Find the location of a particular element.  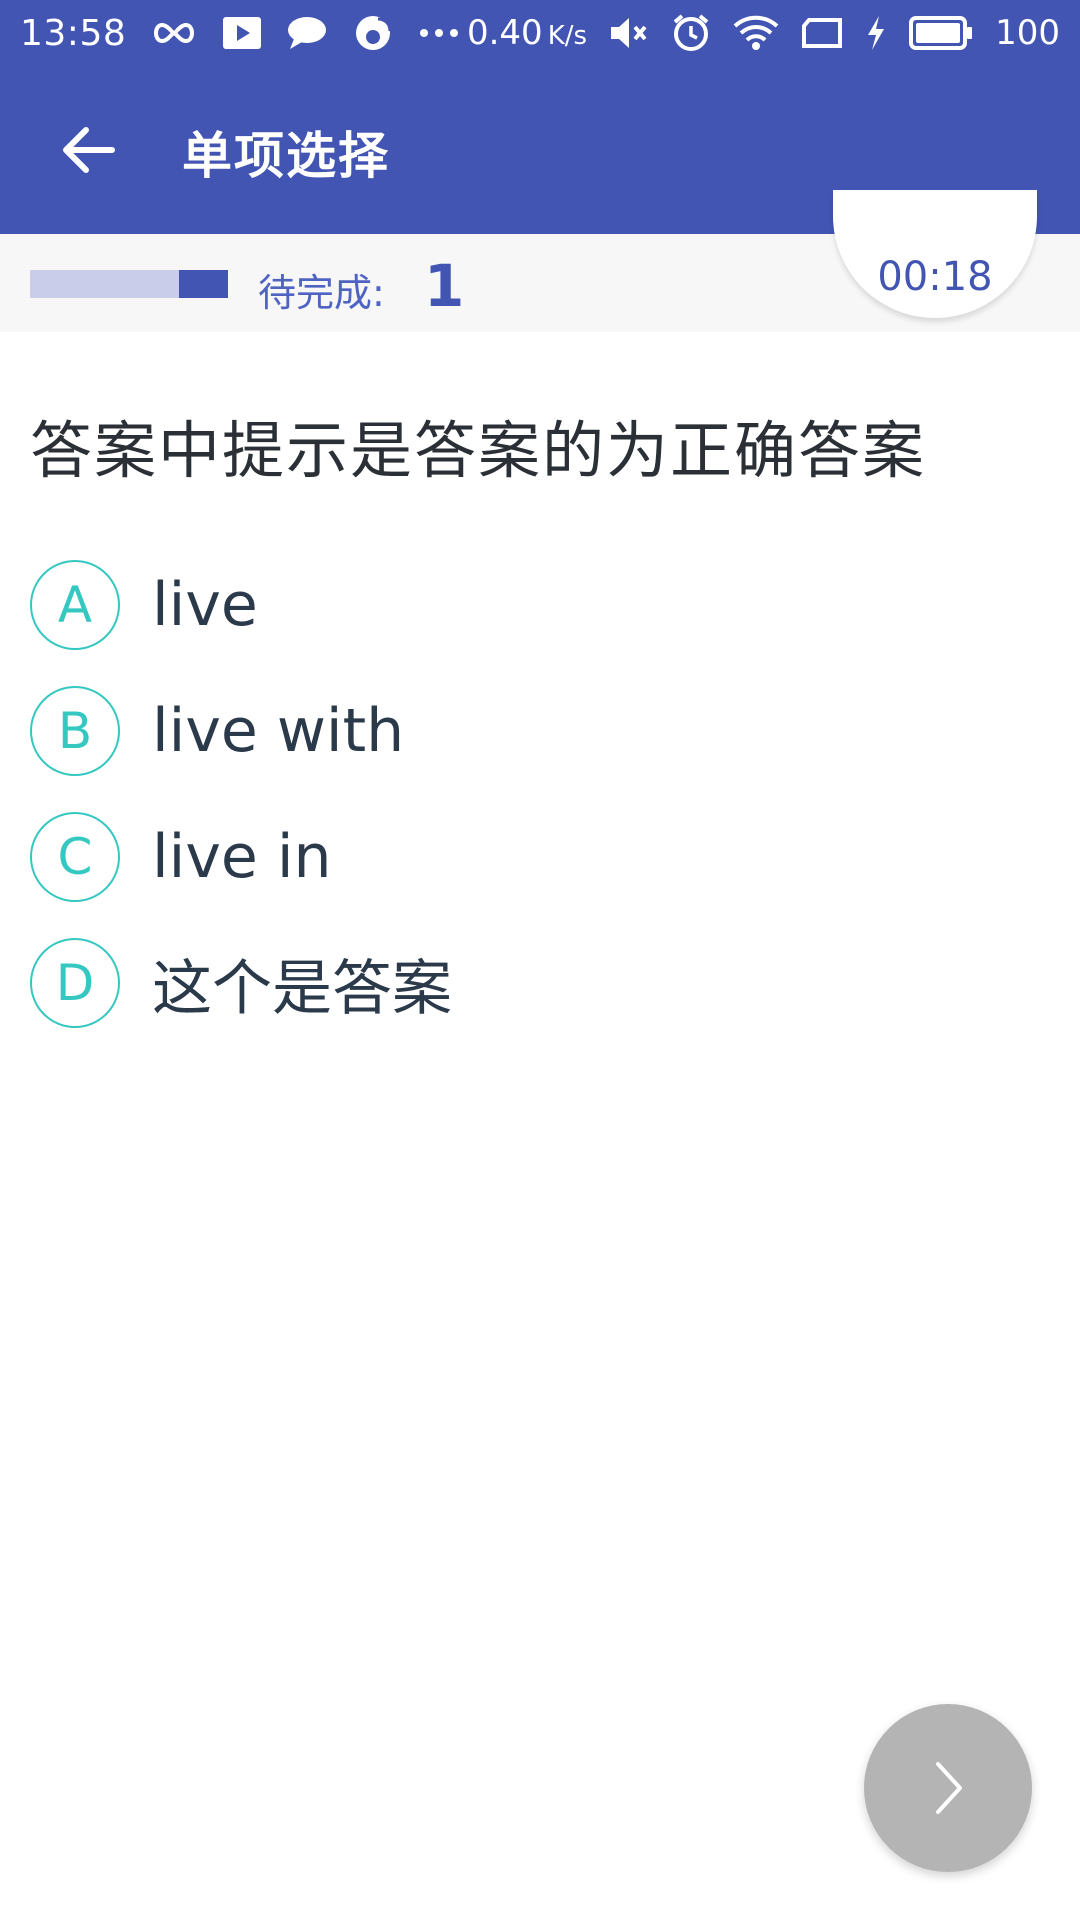

next-button is located at coordinates (948, 1788).